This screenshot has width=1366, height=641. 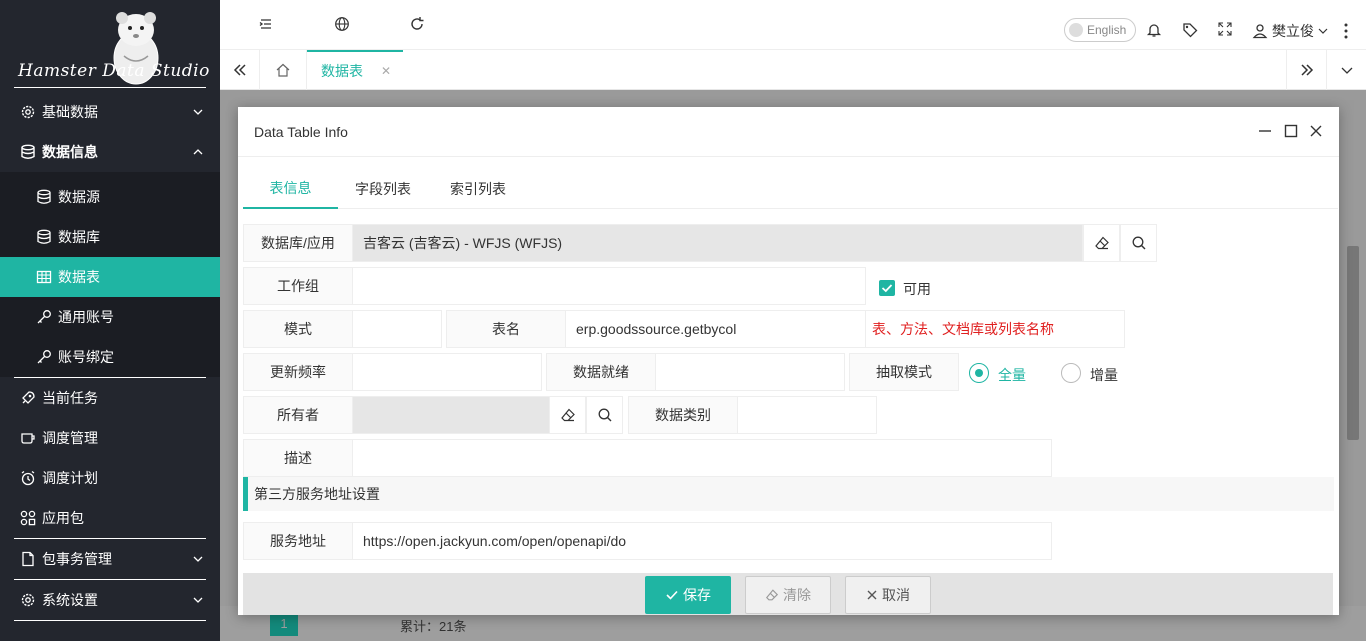 What do you see at coordinates (1071, 373) in the screenshot?
I see `extract-incremental-radio` at bounding box center [1071, 373].